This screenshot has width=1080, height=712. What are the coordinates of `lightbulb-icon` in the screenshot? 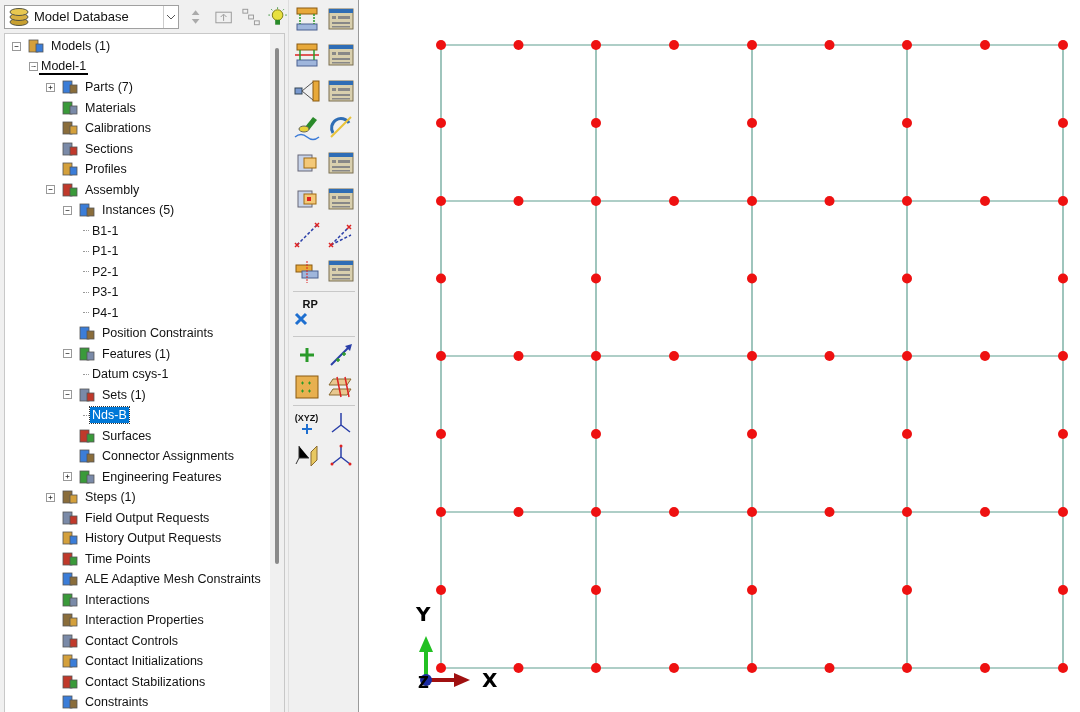 It's located at (277, 16).